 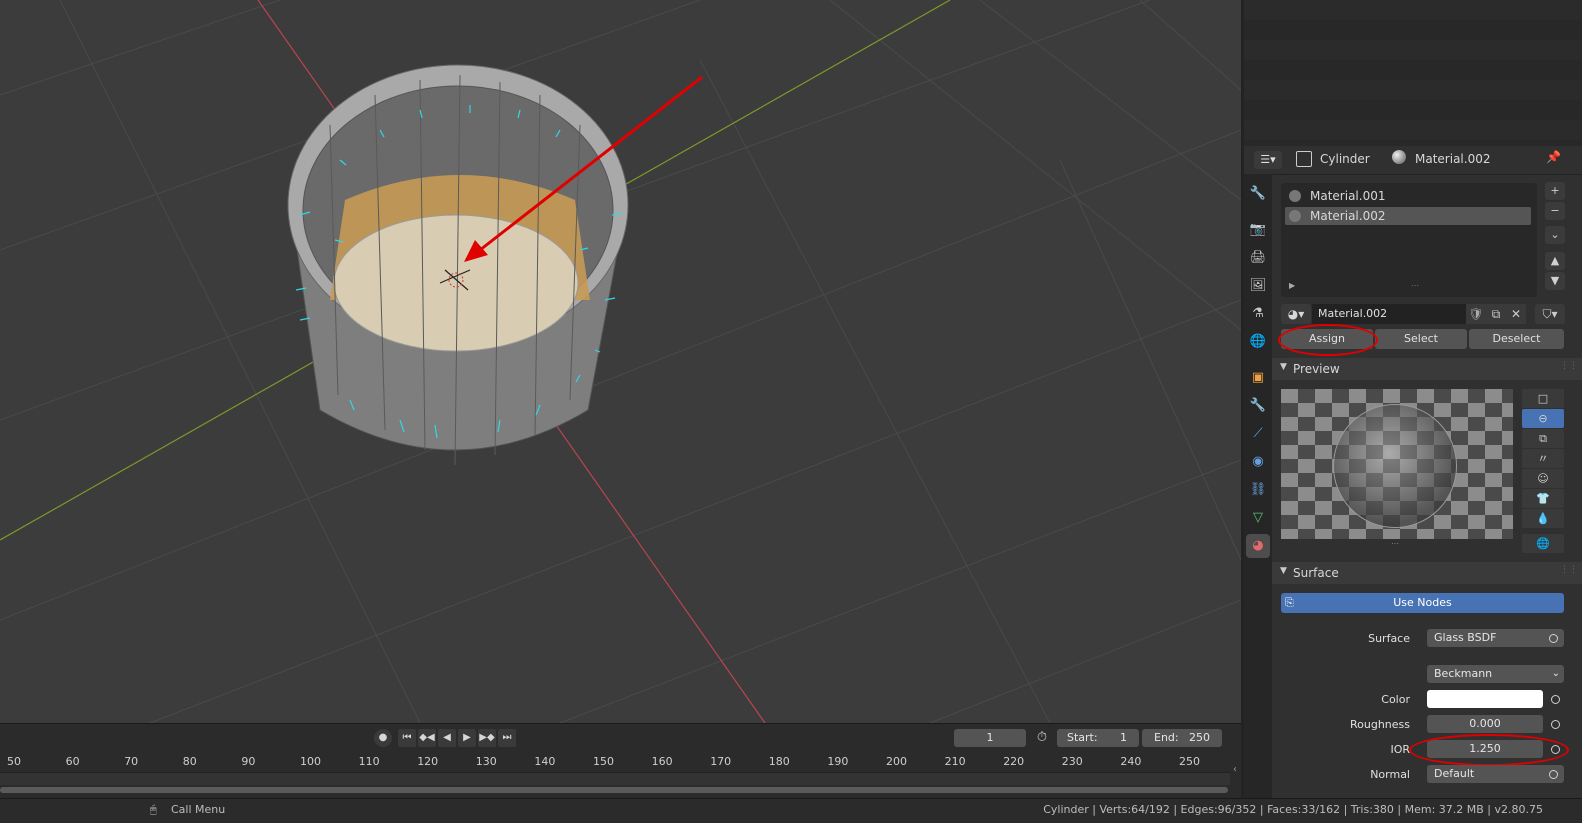 I want to click on pin-icon: 📌, so click(x=1553, y=157).